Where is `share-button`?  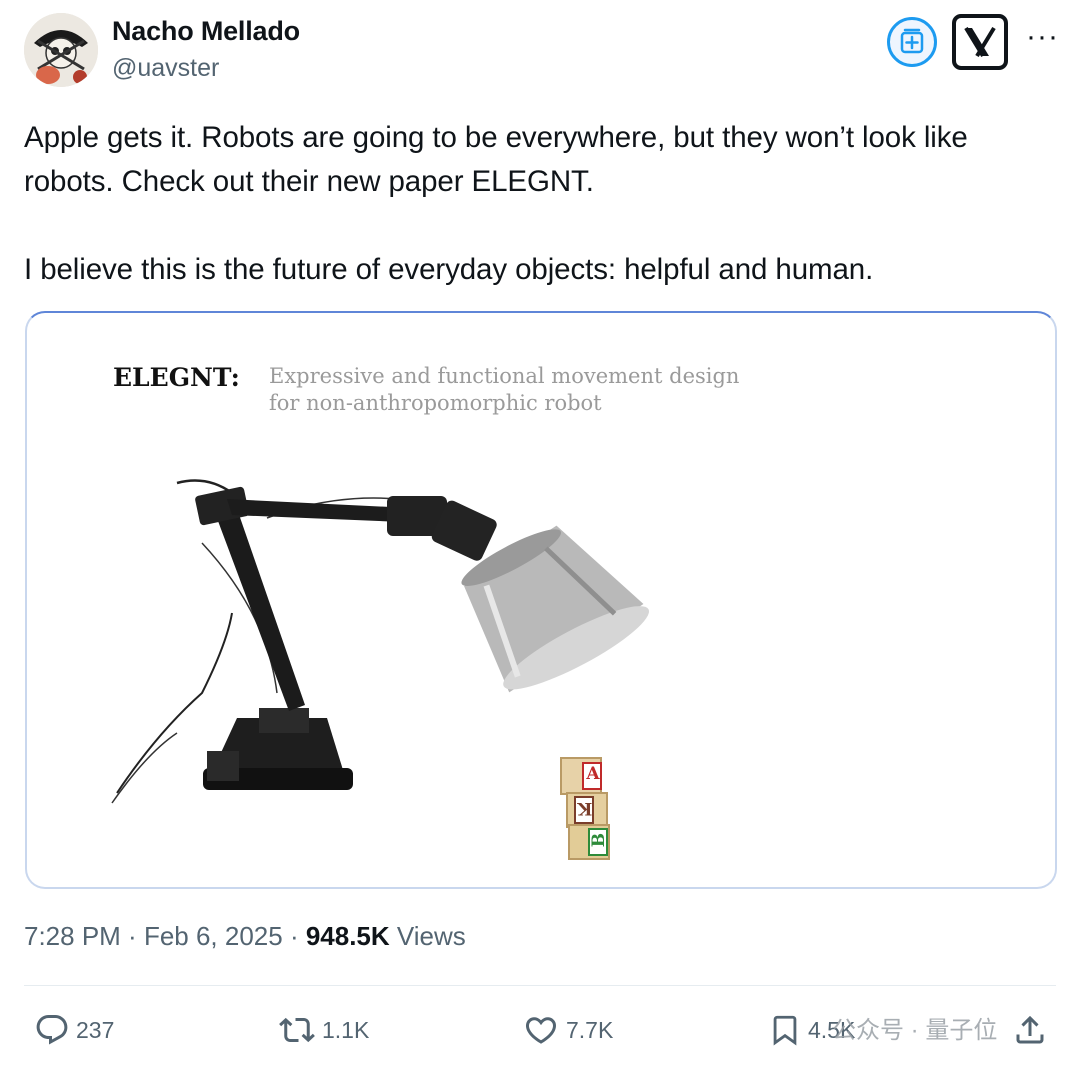
share-button is located at coordinates (1030, 1030).